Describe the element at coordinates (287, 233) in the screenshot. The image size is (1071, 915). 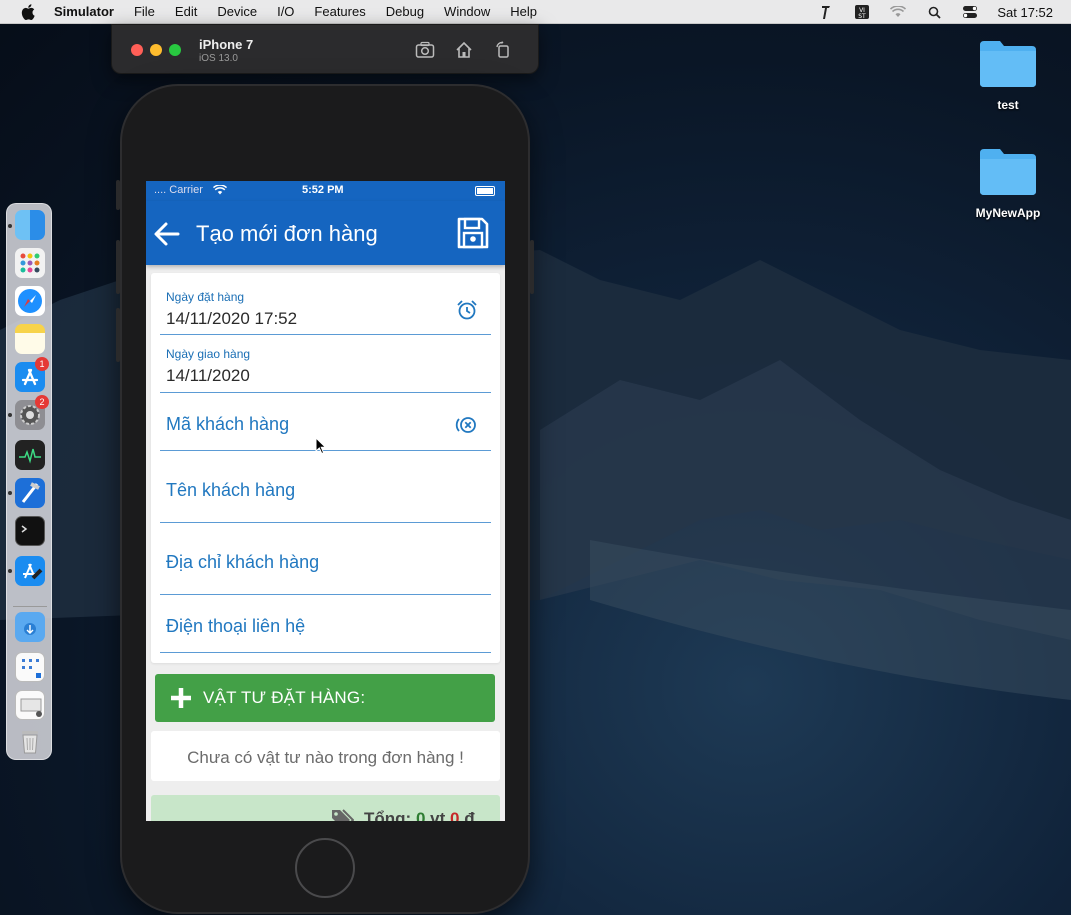
I see `page-title: Tạo mới đơn hàng` at that location.